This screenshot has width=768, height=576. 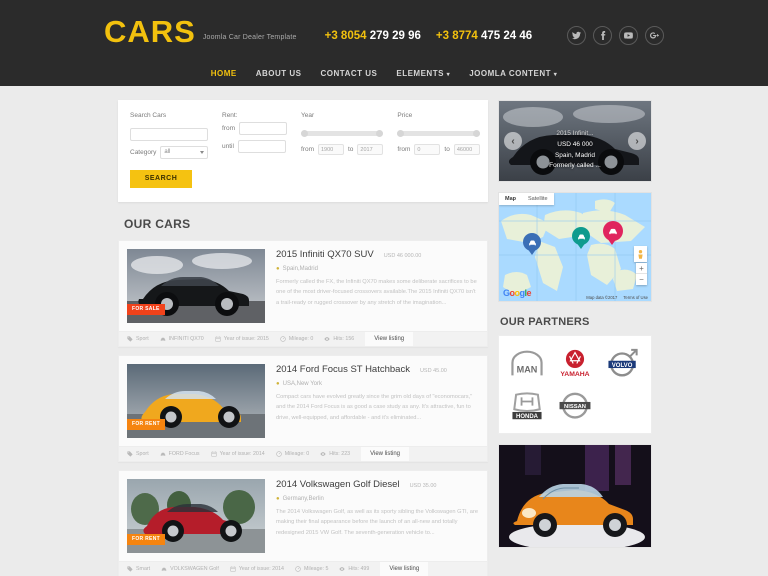 I want to click on phone-1: +3 8054 279 29 96, so click(x=373, y=36).